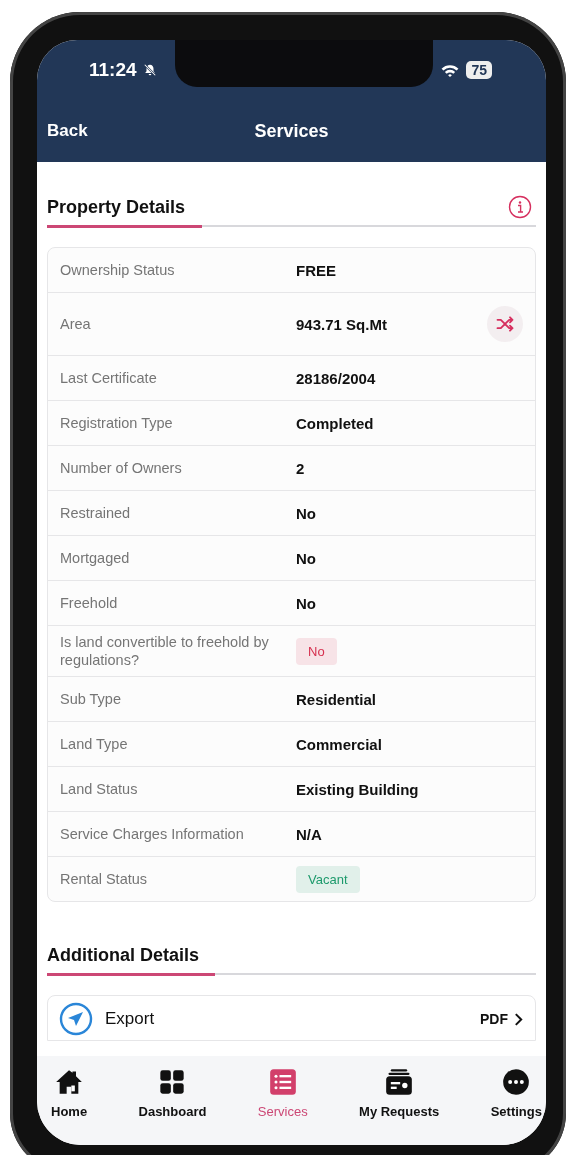 This screenshot has width=574, height=1155. Describe the element at coordinates (520, 207) in the screenshot. I see `info-icon` at that location.